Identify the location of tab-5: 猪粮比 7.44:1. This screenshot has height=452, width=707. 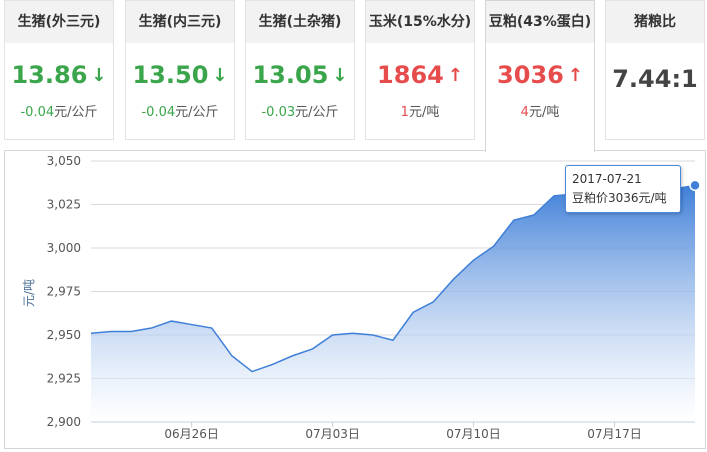
(655, 70).